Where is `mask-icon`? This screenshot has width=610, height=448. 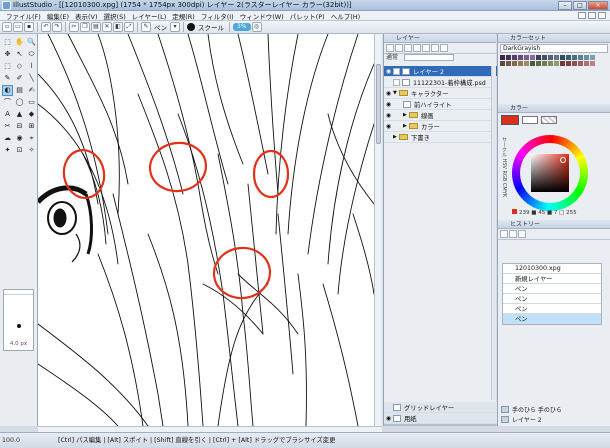 mask-icon is located at coordinates (435, 48).